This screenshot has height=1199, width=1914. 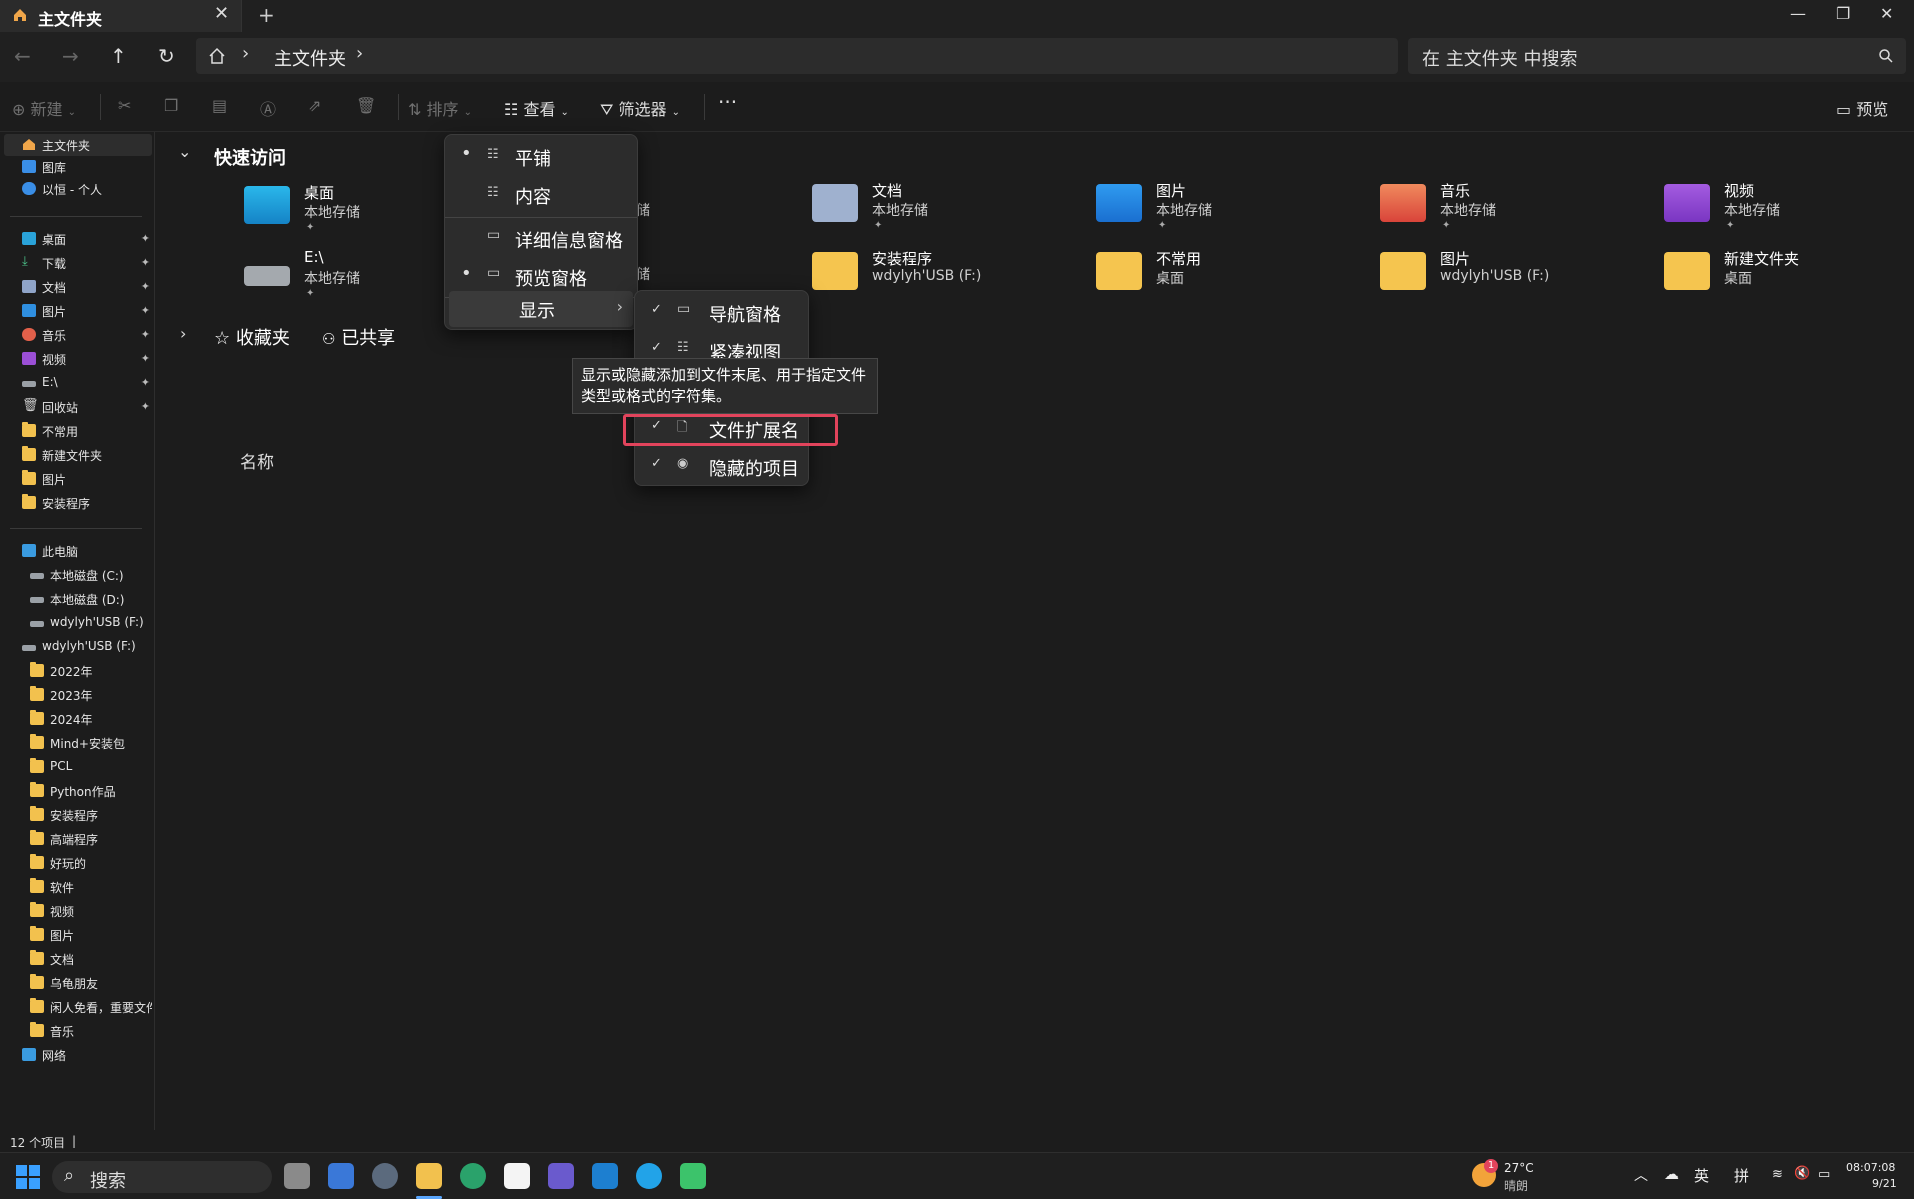 What do you see at coordinates (250, 157) in the screenshot?
I see `quick-access-header: 快速访问` at bounding box center [250, 157].